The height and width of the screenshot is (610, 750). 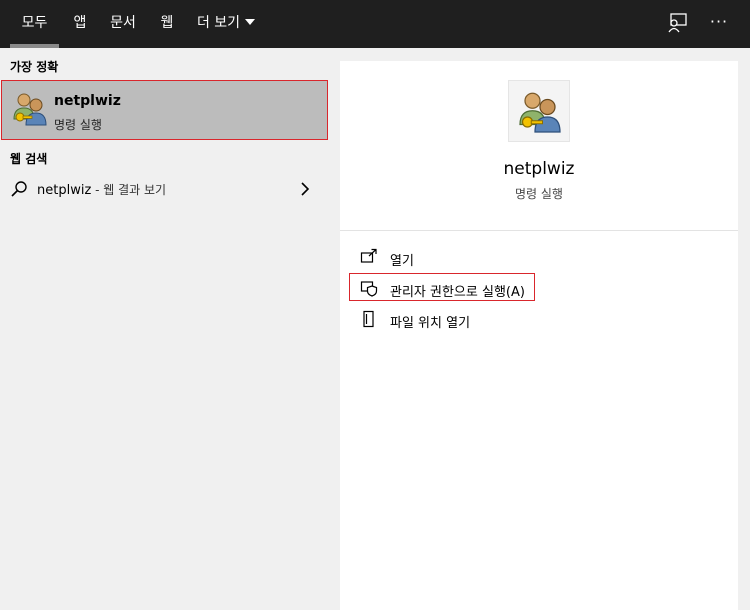 I want to click on best-match-header: 가장 정확, so click(x=34, y=67).